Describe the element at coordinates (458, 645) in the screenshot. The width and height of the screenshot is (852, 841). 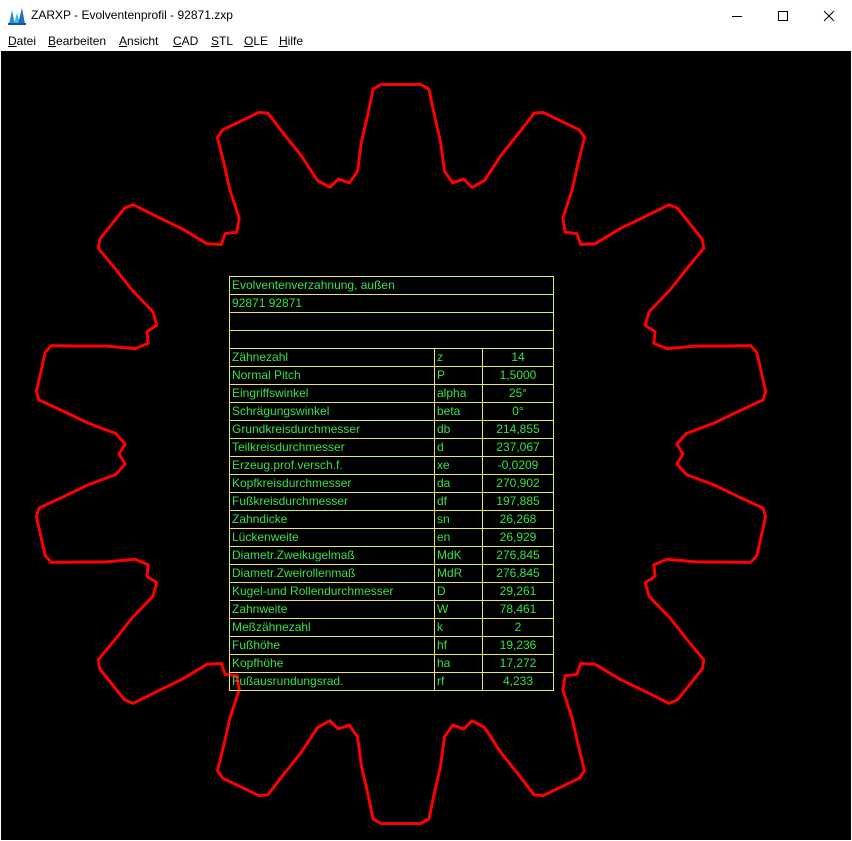
I see `row-symbol: hf` at that location.